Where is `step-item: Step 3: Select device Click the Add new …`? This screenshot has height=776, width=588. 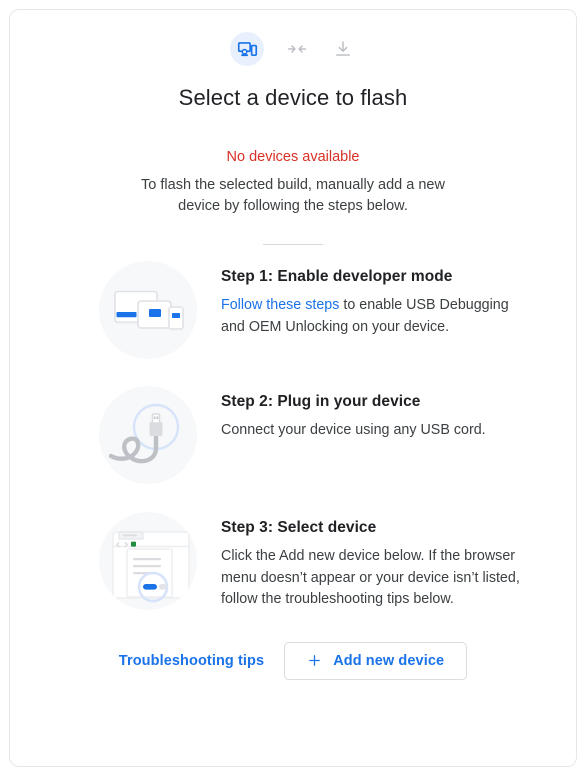 step-item: Step 3: Select device Click the Add new … is located at coordinates (337, 561).